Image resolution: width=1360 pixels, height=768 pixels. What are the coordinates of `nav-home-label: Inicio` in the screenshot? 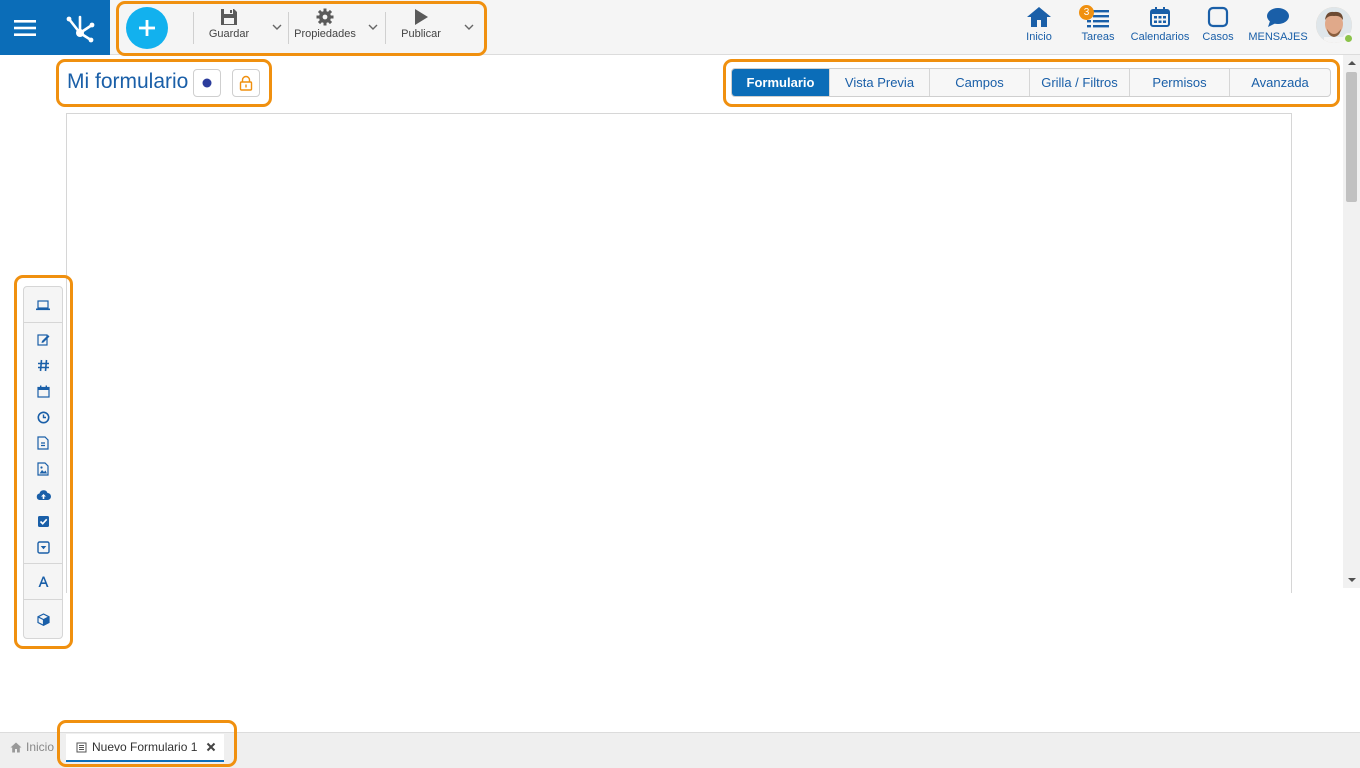 It's located at (1039, 37).